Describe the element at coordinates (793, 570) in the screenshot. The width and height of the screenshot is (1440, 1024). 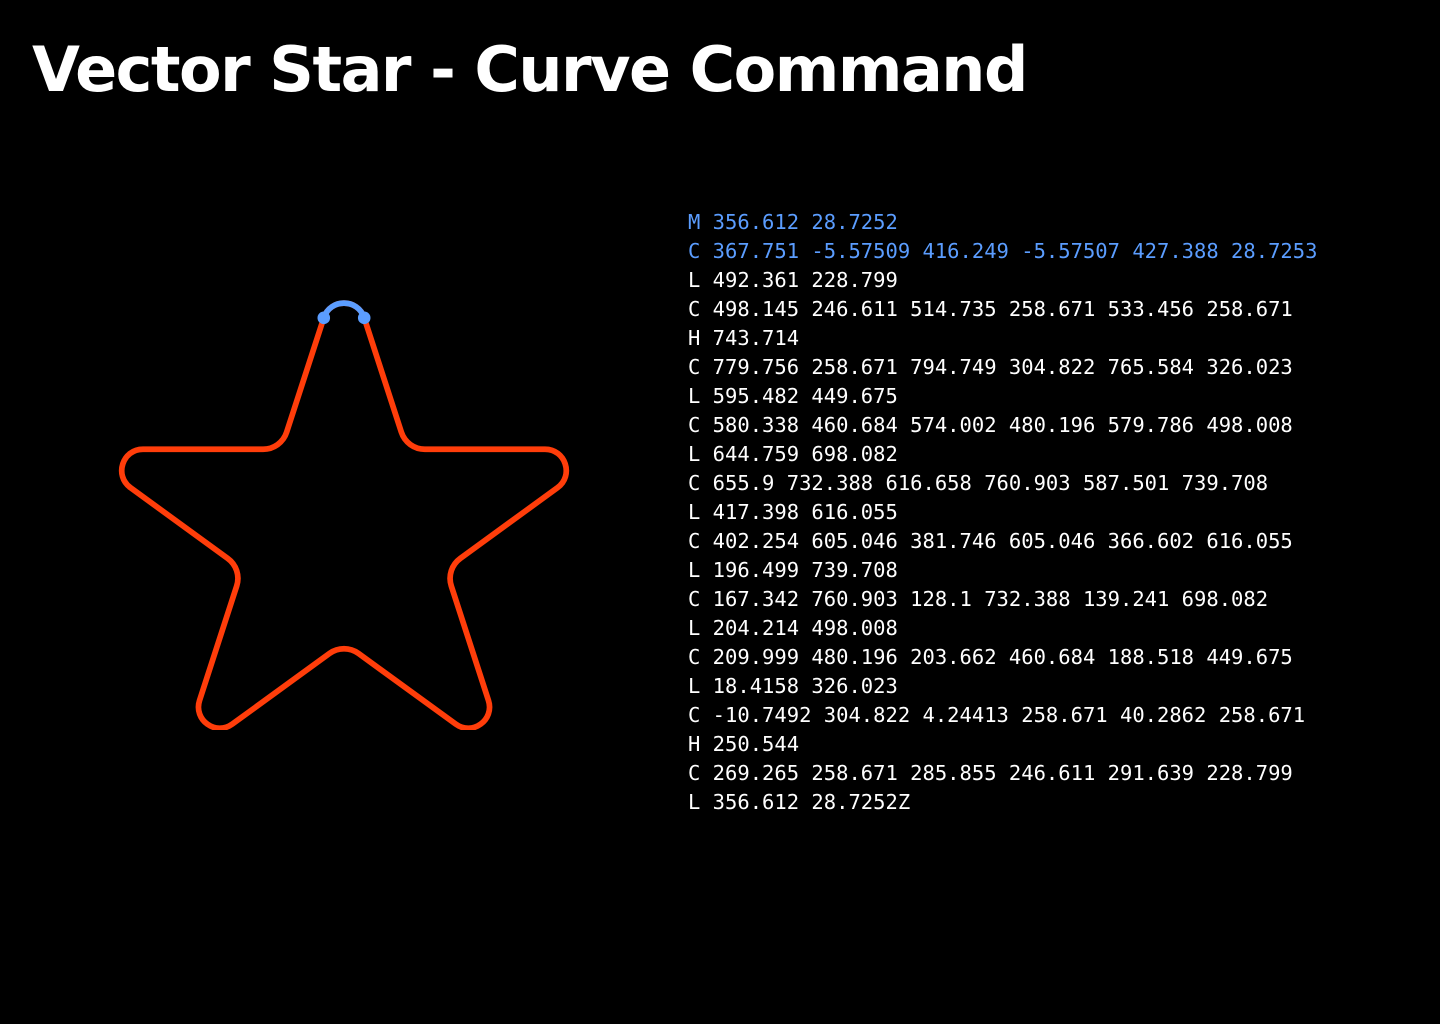
I see `path-command-line: L 196.499 739.708` at that location.